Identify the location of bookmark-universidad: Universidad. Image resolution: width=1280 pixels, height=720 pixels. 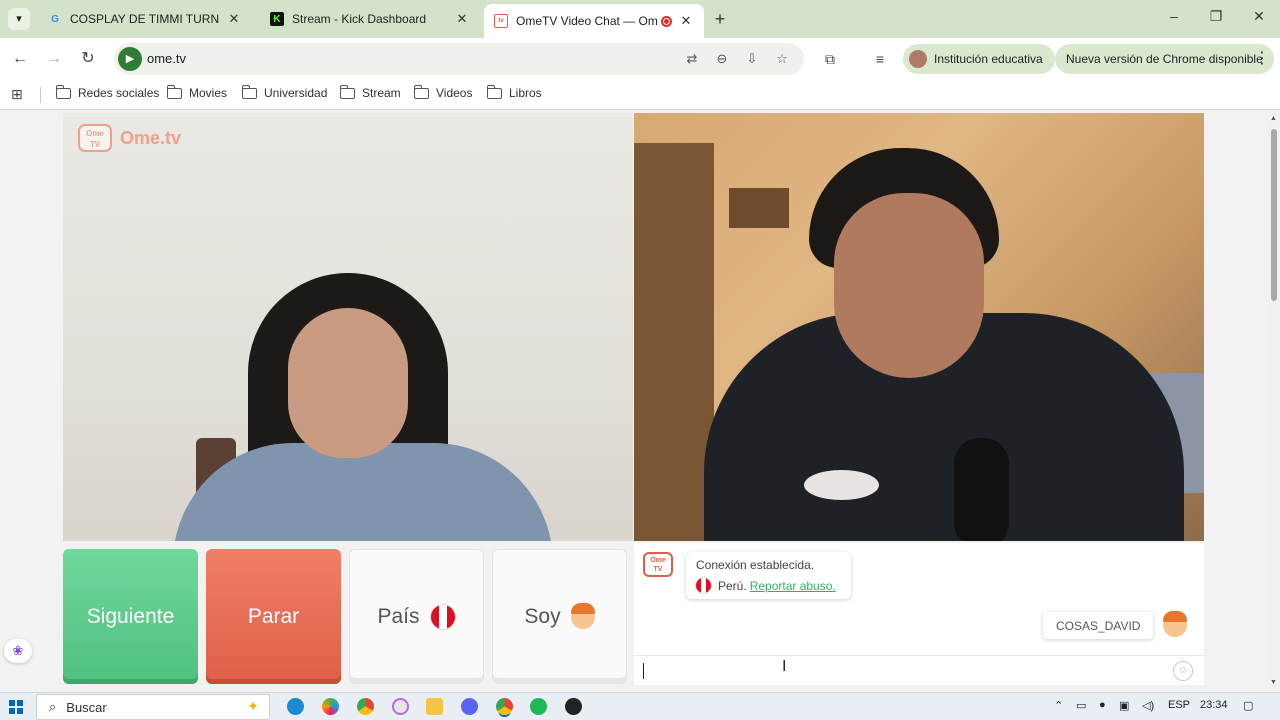
(284, 92).